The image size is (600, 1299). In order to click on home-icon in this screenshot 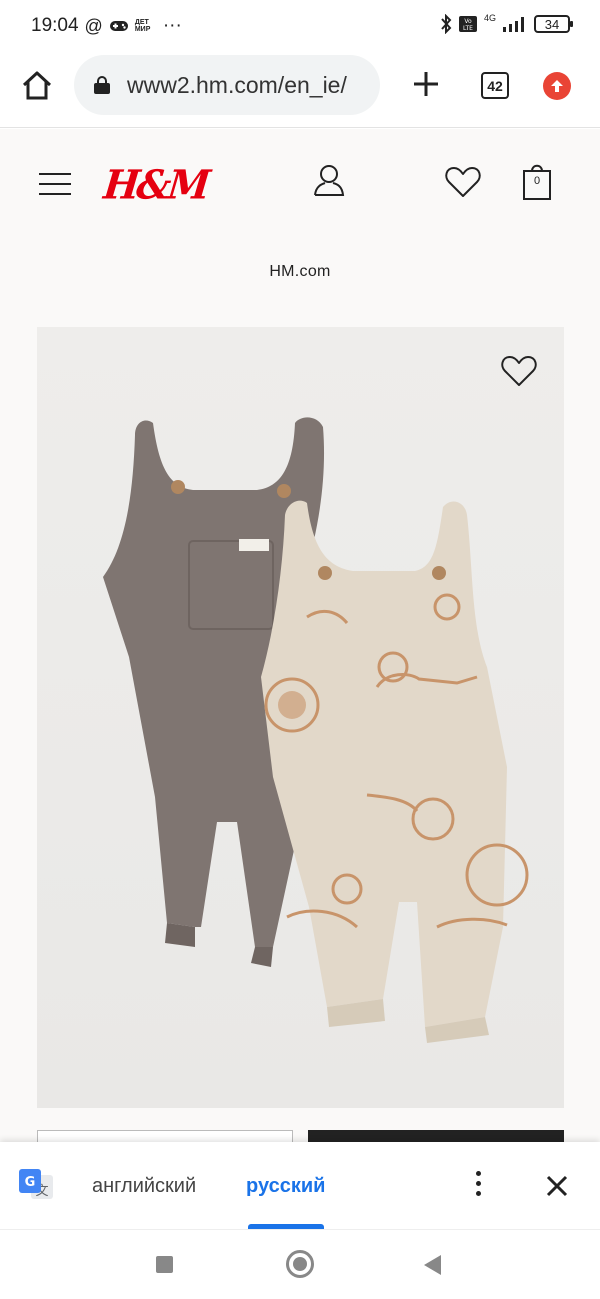, I will do `click(37, 85)`.